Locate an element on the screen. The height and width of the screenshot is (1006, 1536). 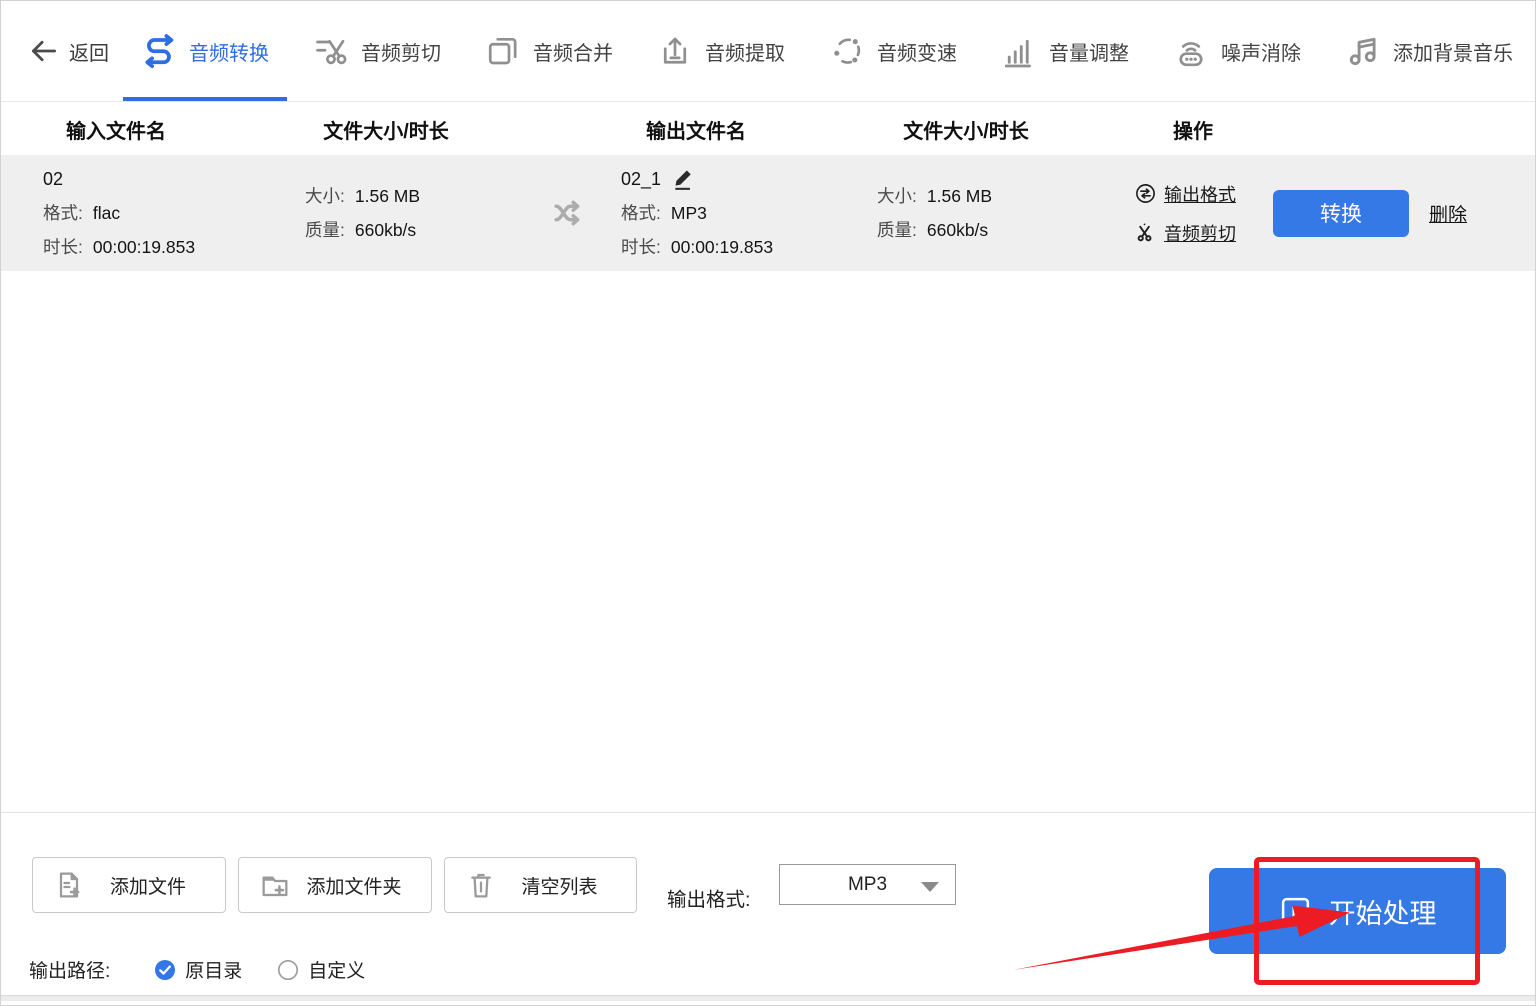
tab-audio-convert: 音频转换 is located at coordinates (205, 51).